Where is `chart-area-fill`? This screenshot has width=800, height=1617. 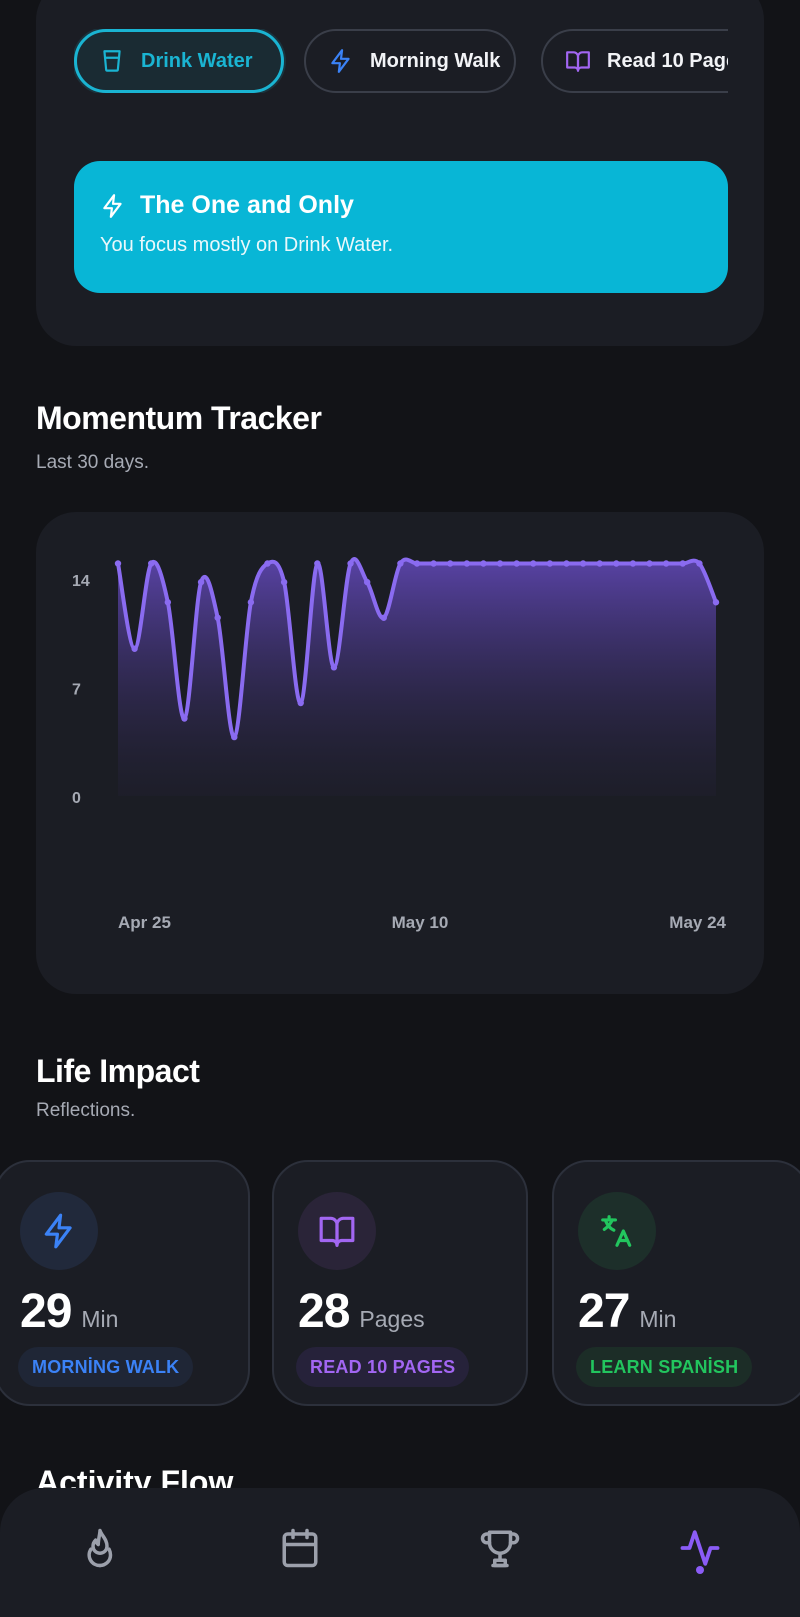 chart-area-fill is located at coordinates (417, 677).